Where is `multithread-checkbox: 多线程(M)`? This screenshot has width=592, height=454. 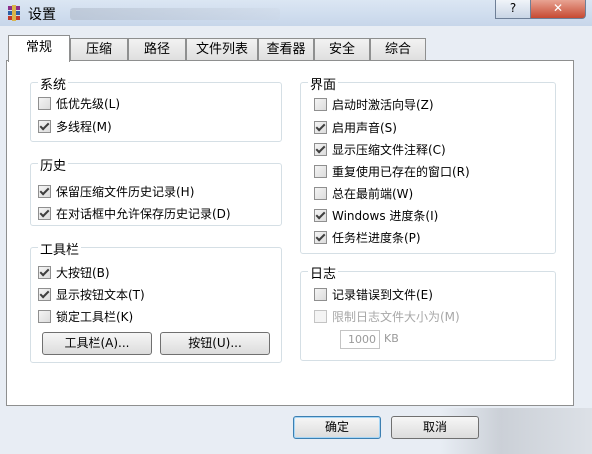
multithread-checkbox: 多线程(M) is located at coordinates (75, 126).